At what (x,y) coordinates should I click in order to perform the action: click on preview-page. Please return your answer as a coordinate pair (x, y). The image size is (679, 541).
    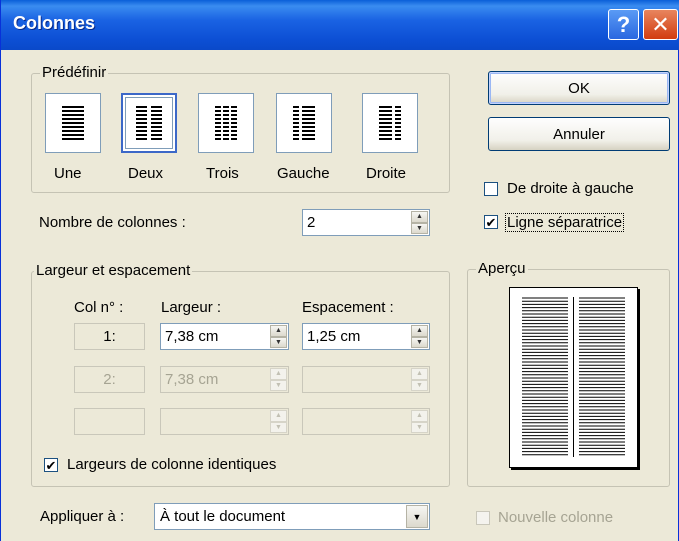
    Looking at the image, I should click on (573, 377).